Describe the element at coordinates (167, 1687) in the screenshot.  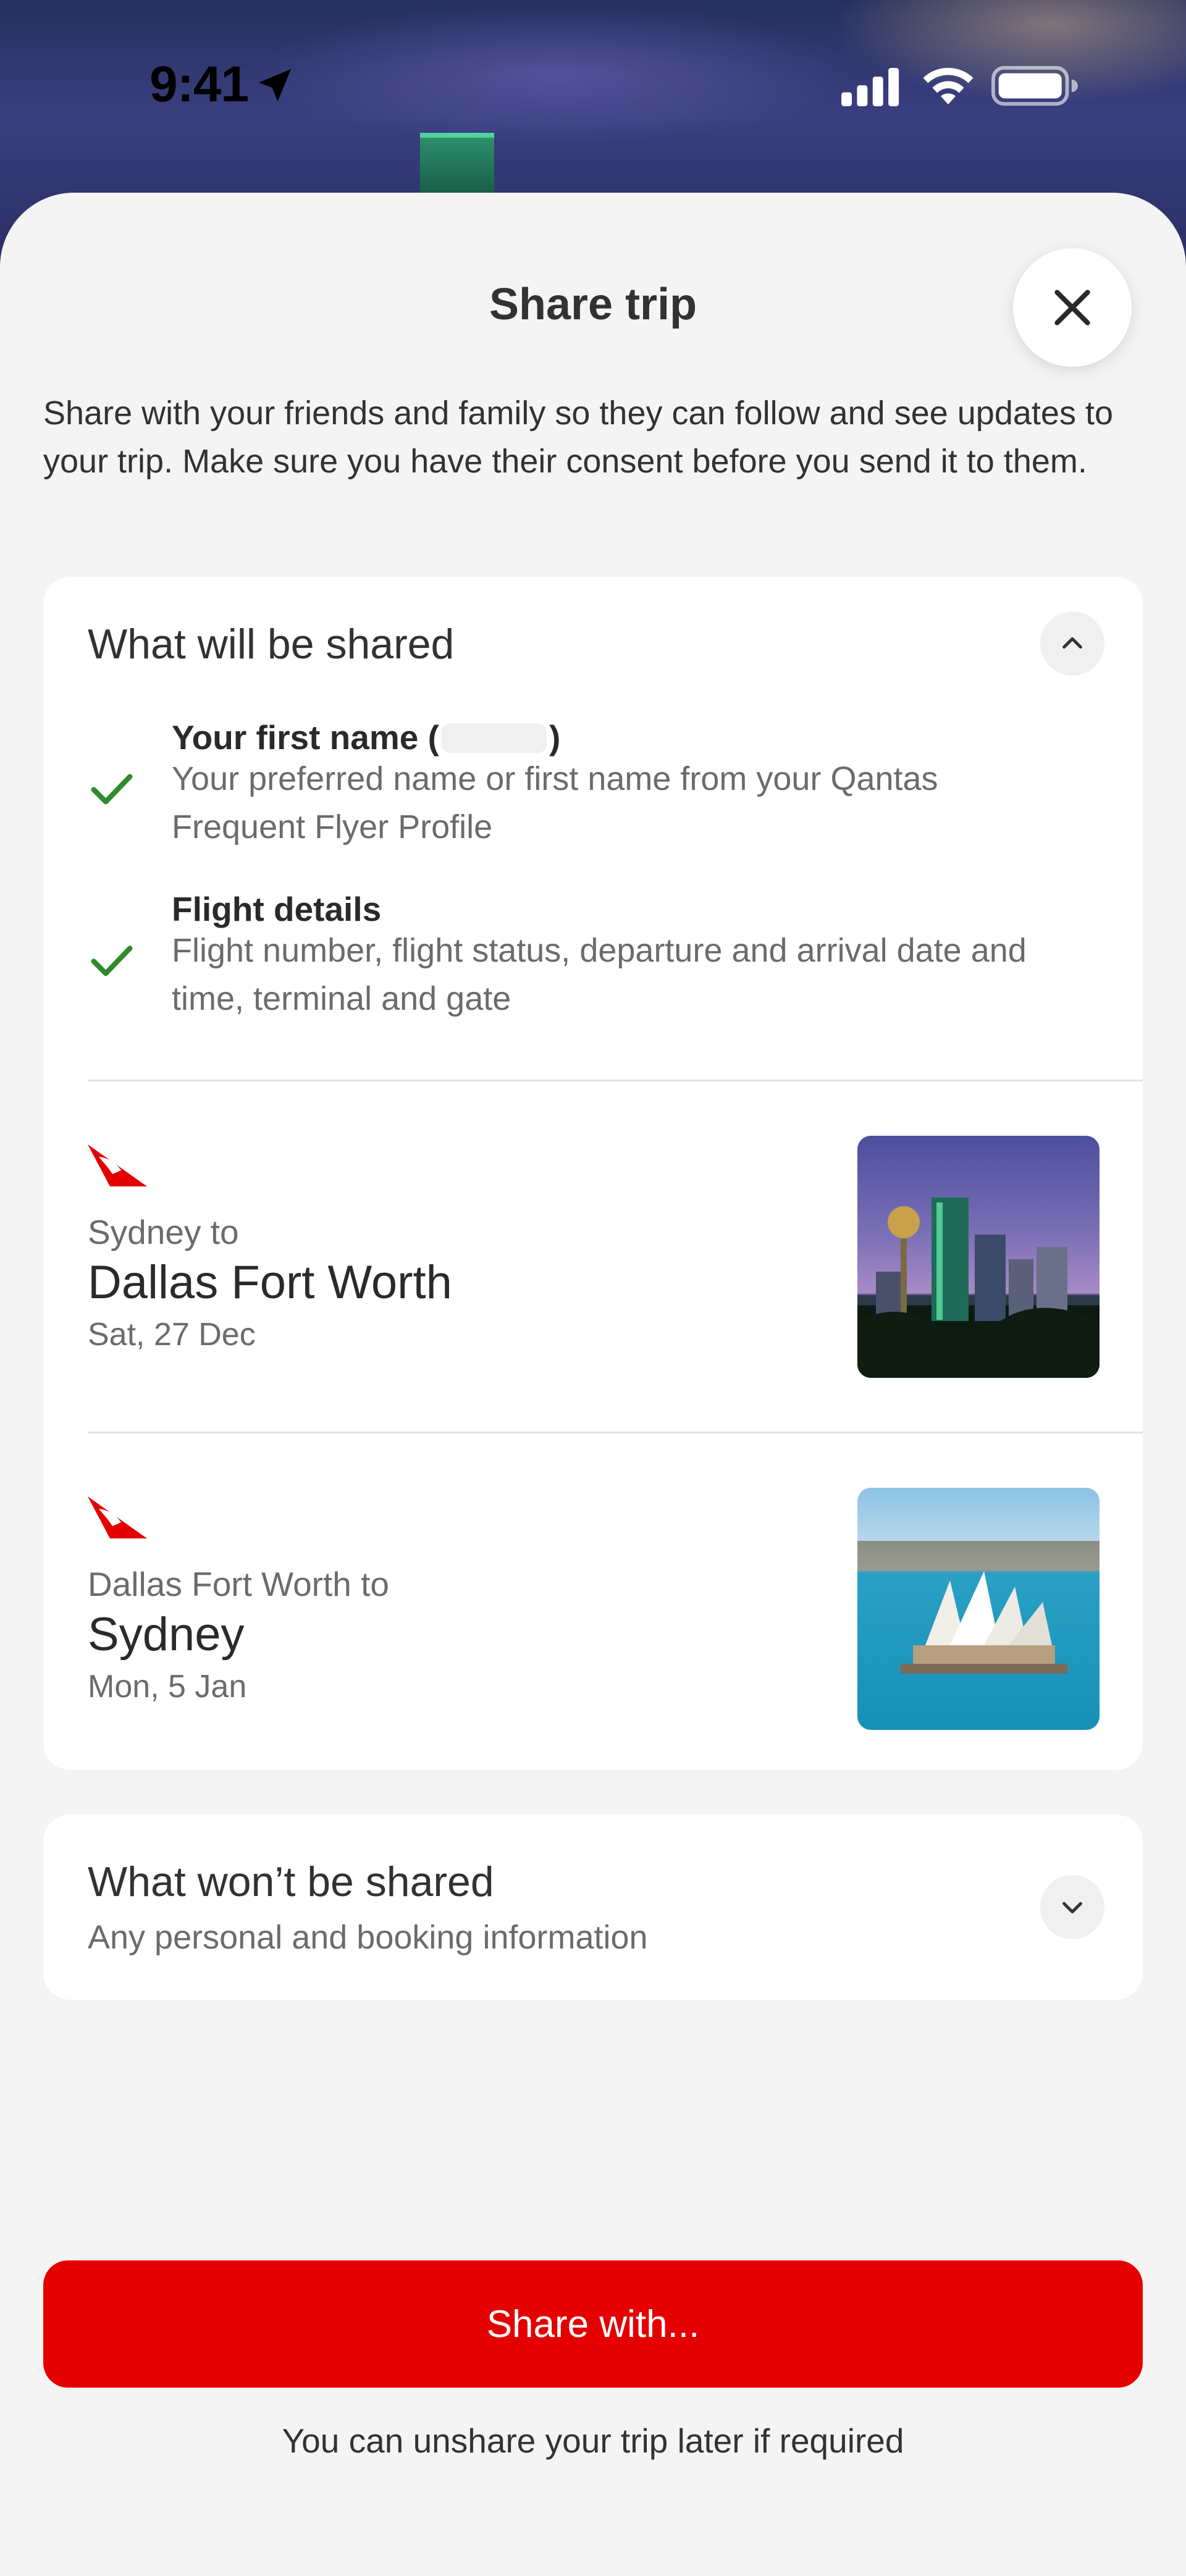
I see `trip-date: Mon, 5 Jan` at that location.